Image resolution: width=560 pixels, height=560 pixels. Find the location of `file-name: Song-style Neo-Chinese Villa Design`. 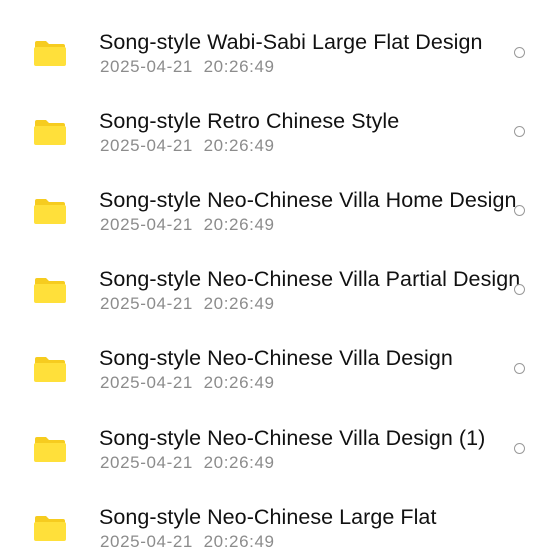

file-name: Song-style Neo-Chinese Villa Design is located at coordinates (276, 358).